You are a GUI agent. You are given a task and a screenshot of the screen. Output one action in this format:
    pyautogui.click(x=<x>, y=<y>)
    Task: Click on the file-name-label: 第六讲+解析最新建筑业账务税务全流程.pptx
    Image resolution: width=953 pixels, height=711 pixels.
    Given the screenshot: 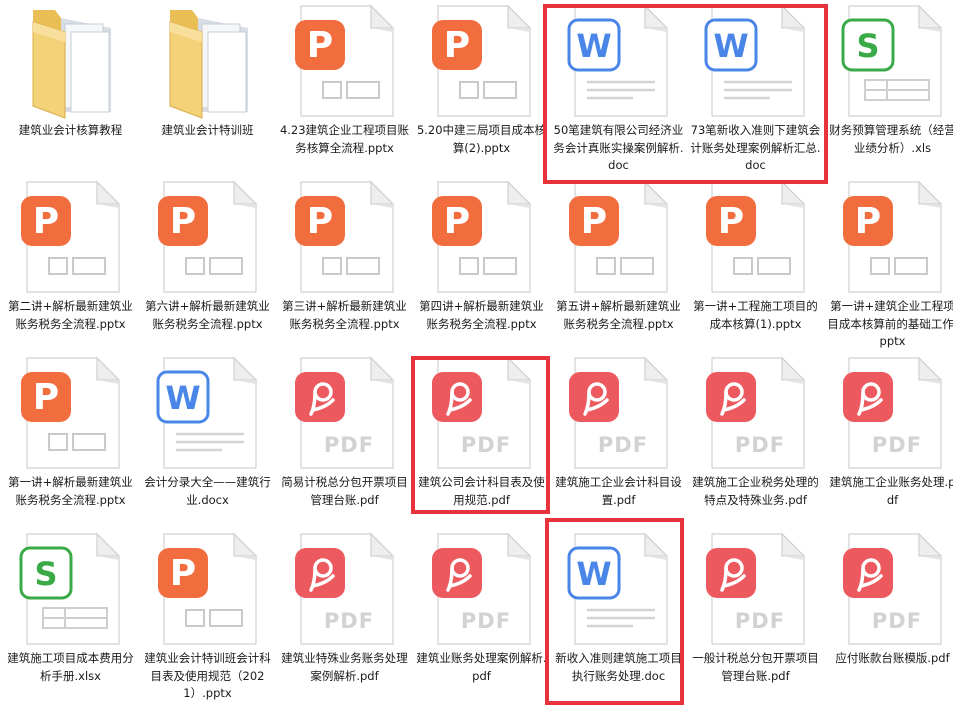 What is the action you would take?
    pyautogui.click(x=207, y=315)
    